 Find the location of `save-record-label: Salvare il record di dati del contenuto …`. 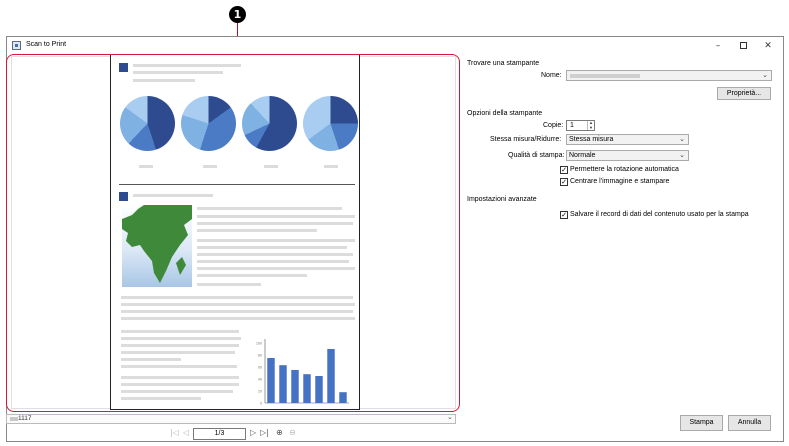

save-record-label: Salvare il record di dati del contenuto … is located at coordinates (659, 214).